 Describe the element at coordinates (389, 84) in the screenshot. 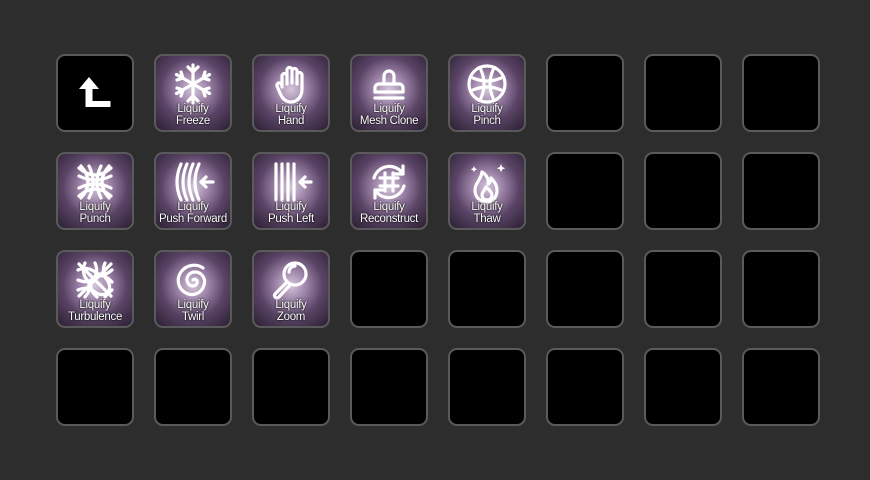

I see `stamp-icon` at that location.